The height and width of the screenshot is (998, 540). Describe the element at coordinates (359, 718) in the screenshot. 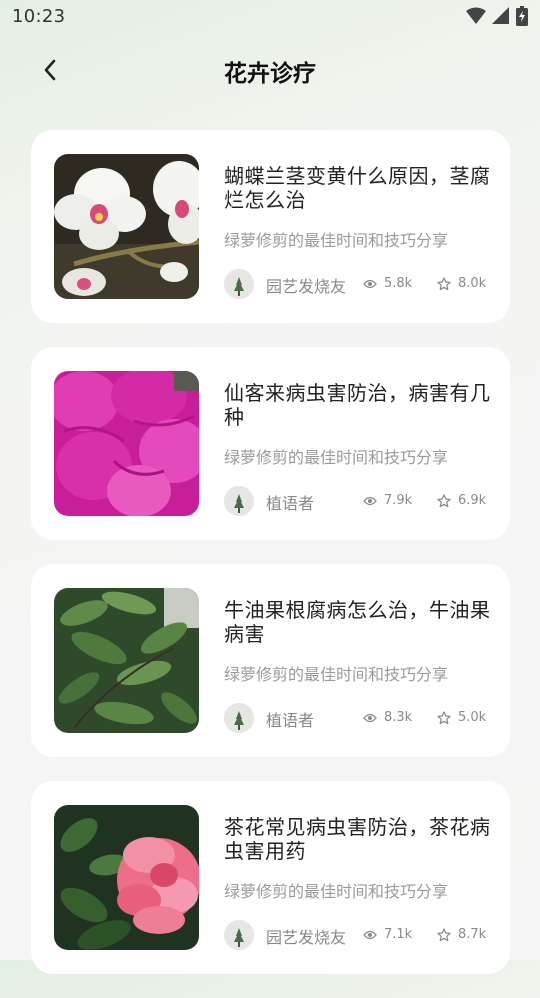

I see `article-meta: 植语者 8.3k 5.0k` at that location.